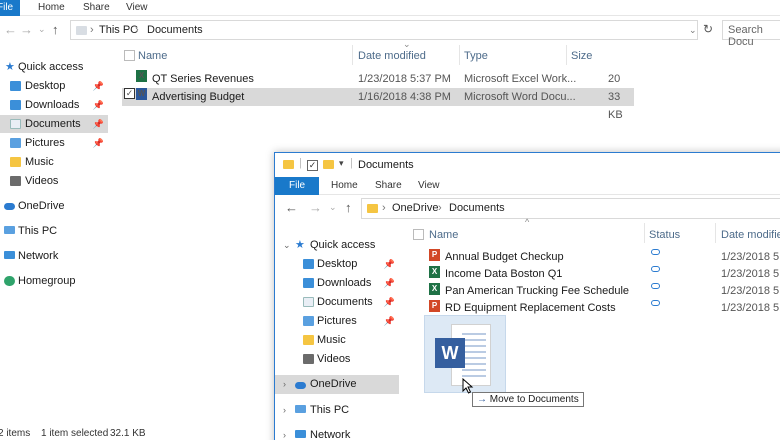 This screenshot has width=780, height=440. What do you see at coordinates (482, 399) in the screenshot?
I see `move-arrow-icon: →` at bounding box center [482, 399].